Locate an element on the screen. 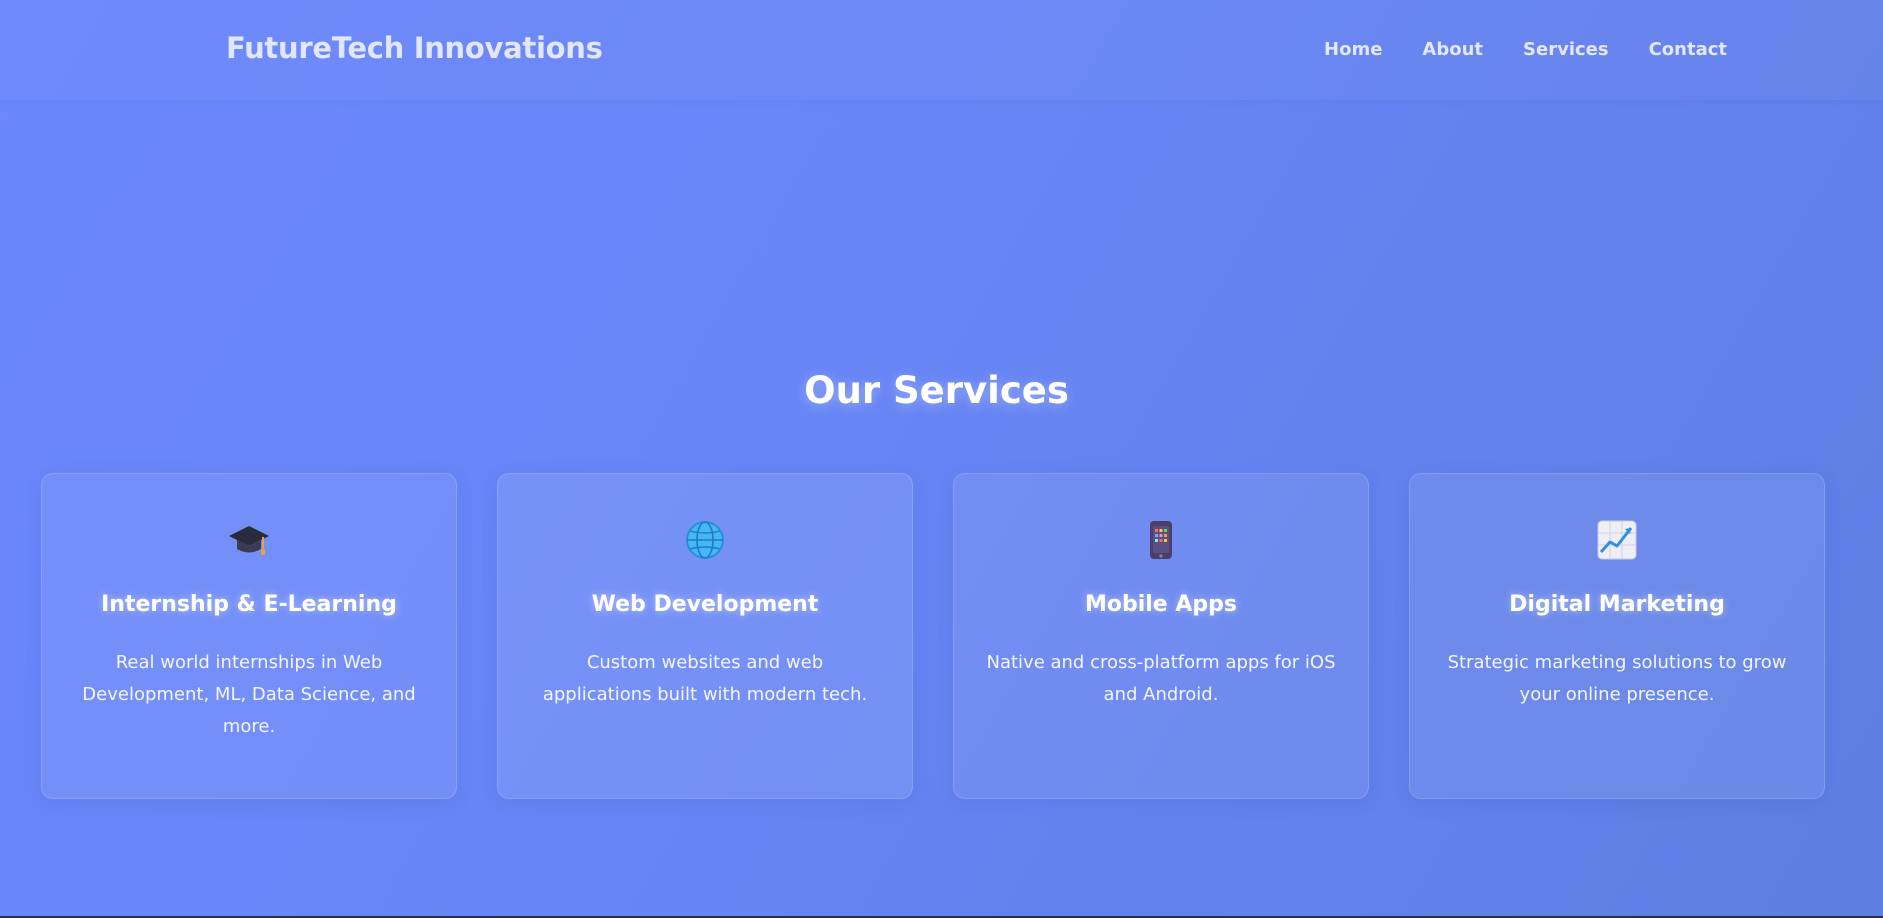  brand-logo-text: FutureTech Innovations is located at coordinates (414, 48).